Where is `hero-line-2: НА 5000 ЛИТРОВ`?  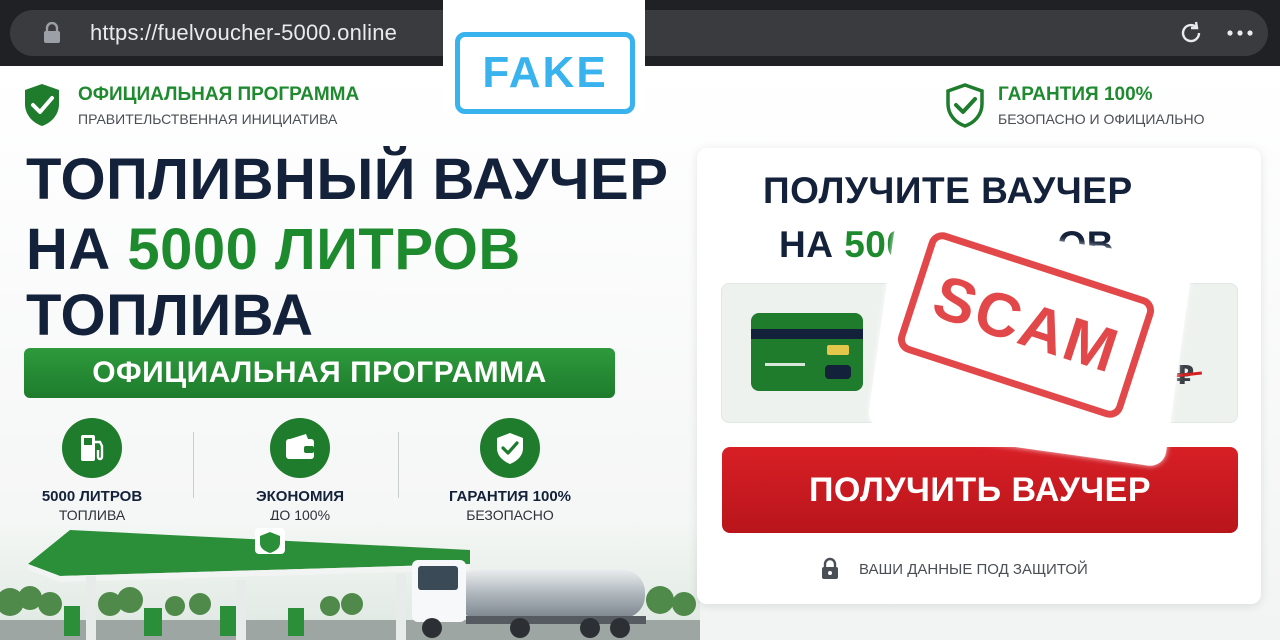 hero-line-2: НА 5000 ЛИТРОВ is located at coordinates (273, 250).